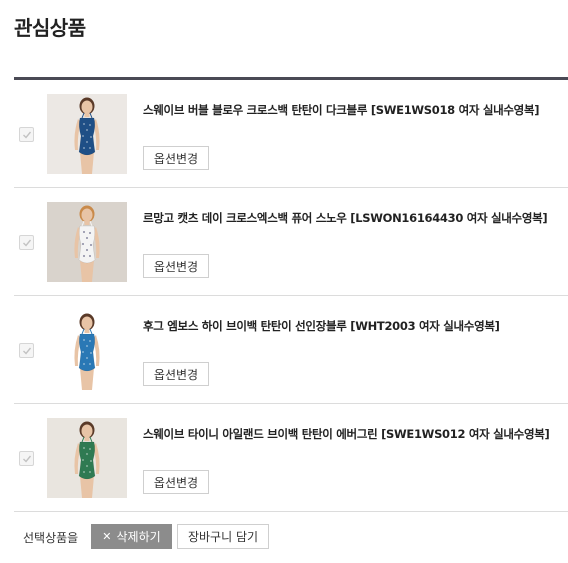 This screenshot has height=563, width=568. I want to click on delete-button-label: 삭제하기, so click(138, 537).